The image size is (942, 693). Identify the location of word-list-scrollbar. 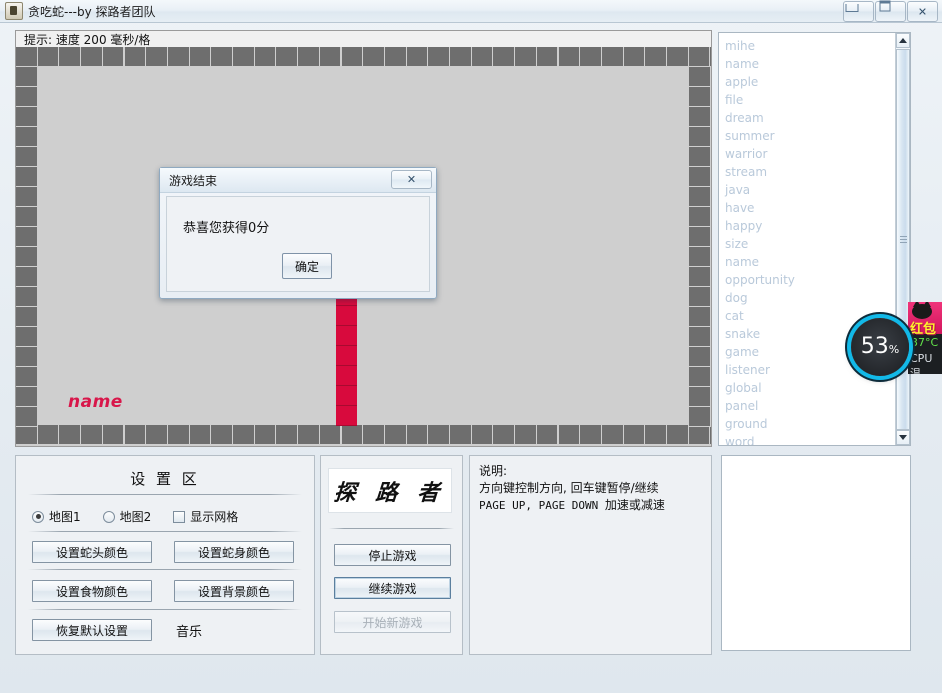
(902, 239).